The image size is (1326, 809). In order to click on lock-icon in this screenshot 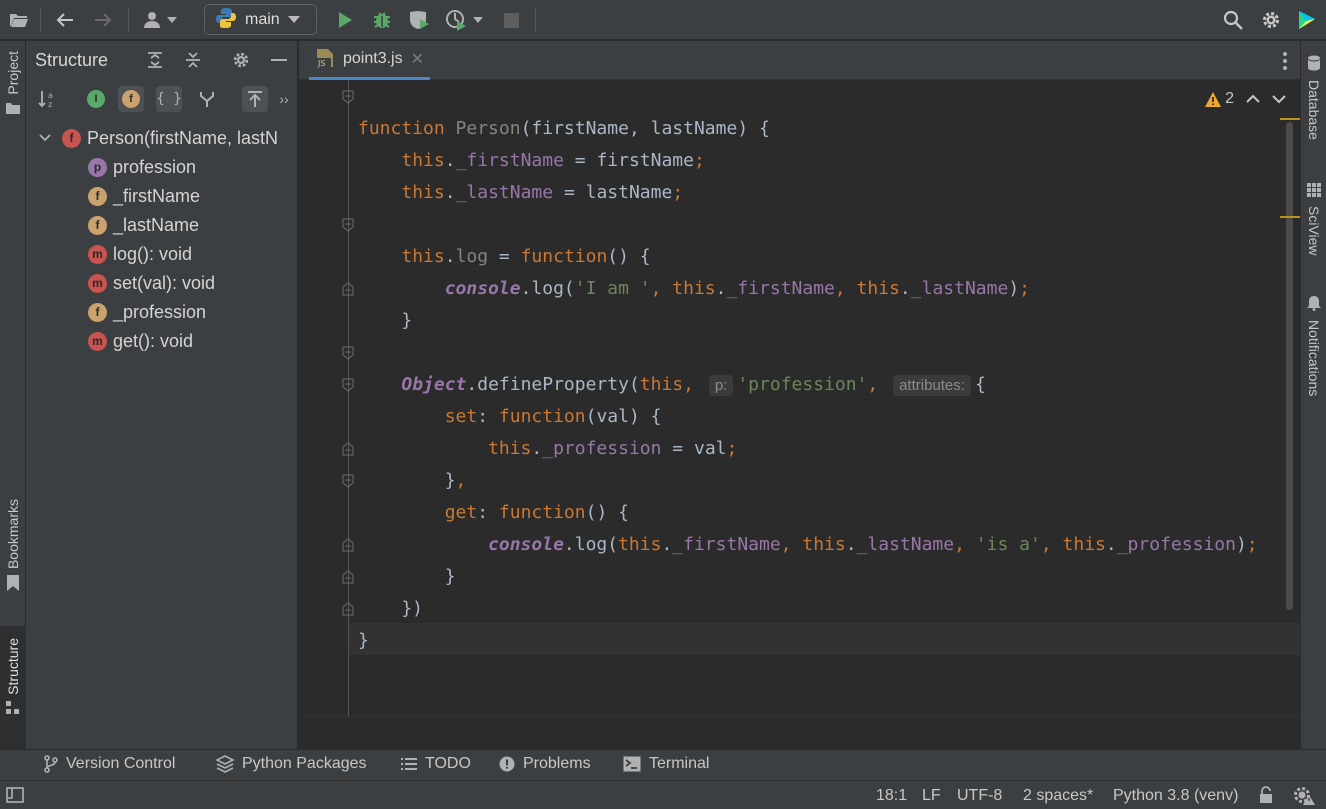, I will do `click(1266, 796)`.